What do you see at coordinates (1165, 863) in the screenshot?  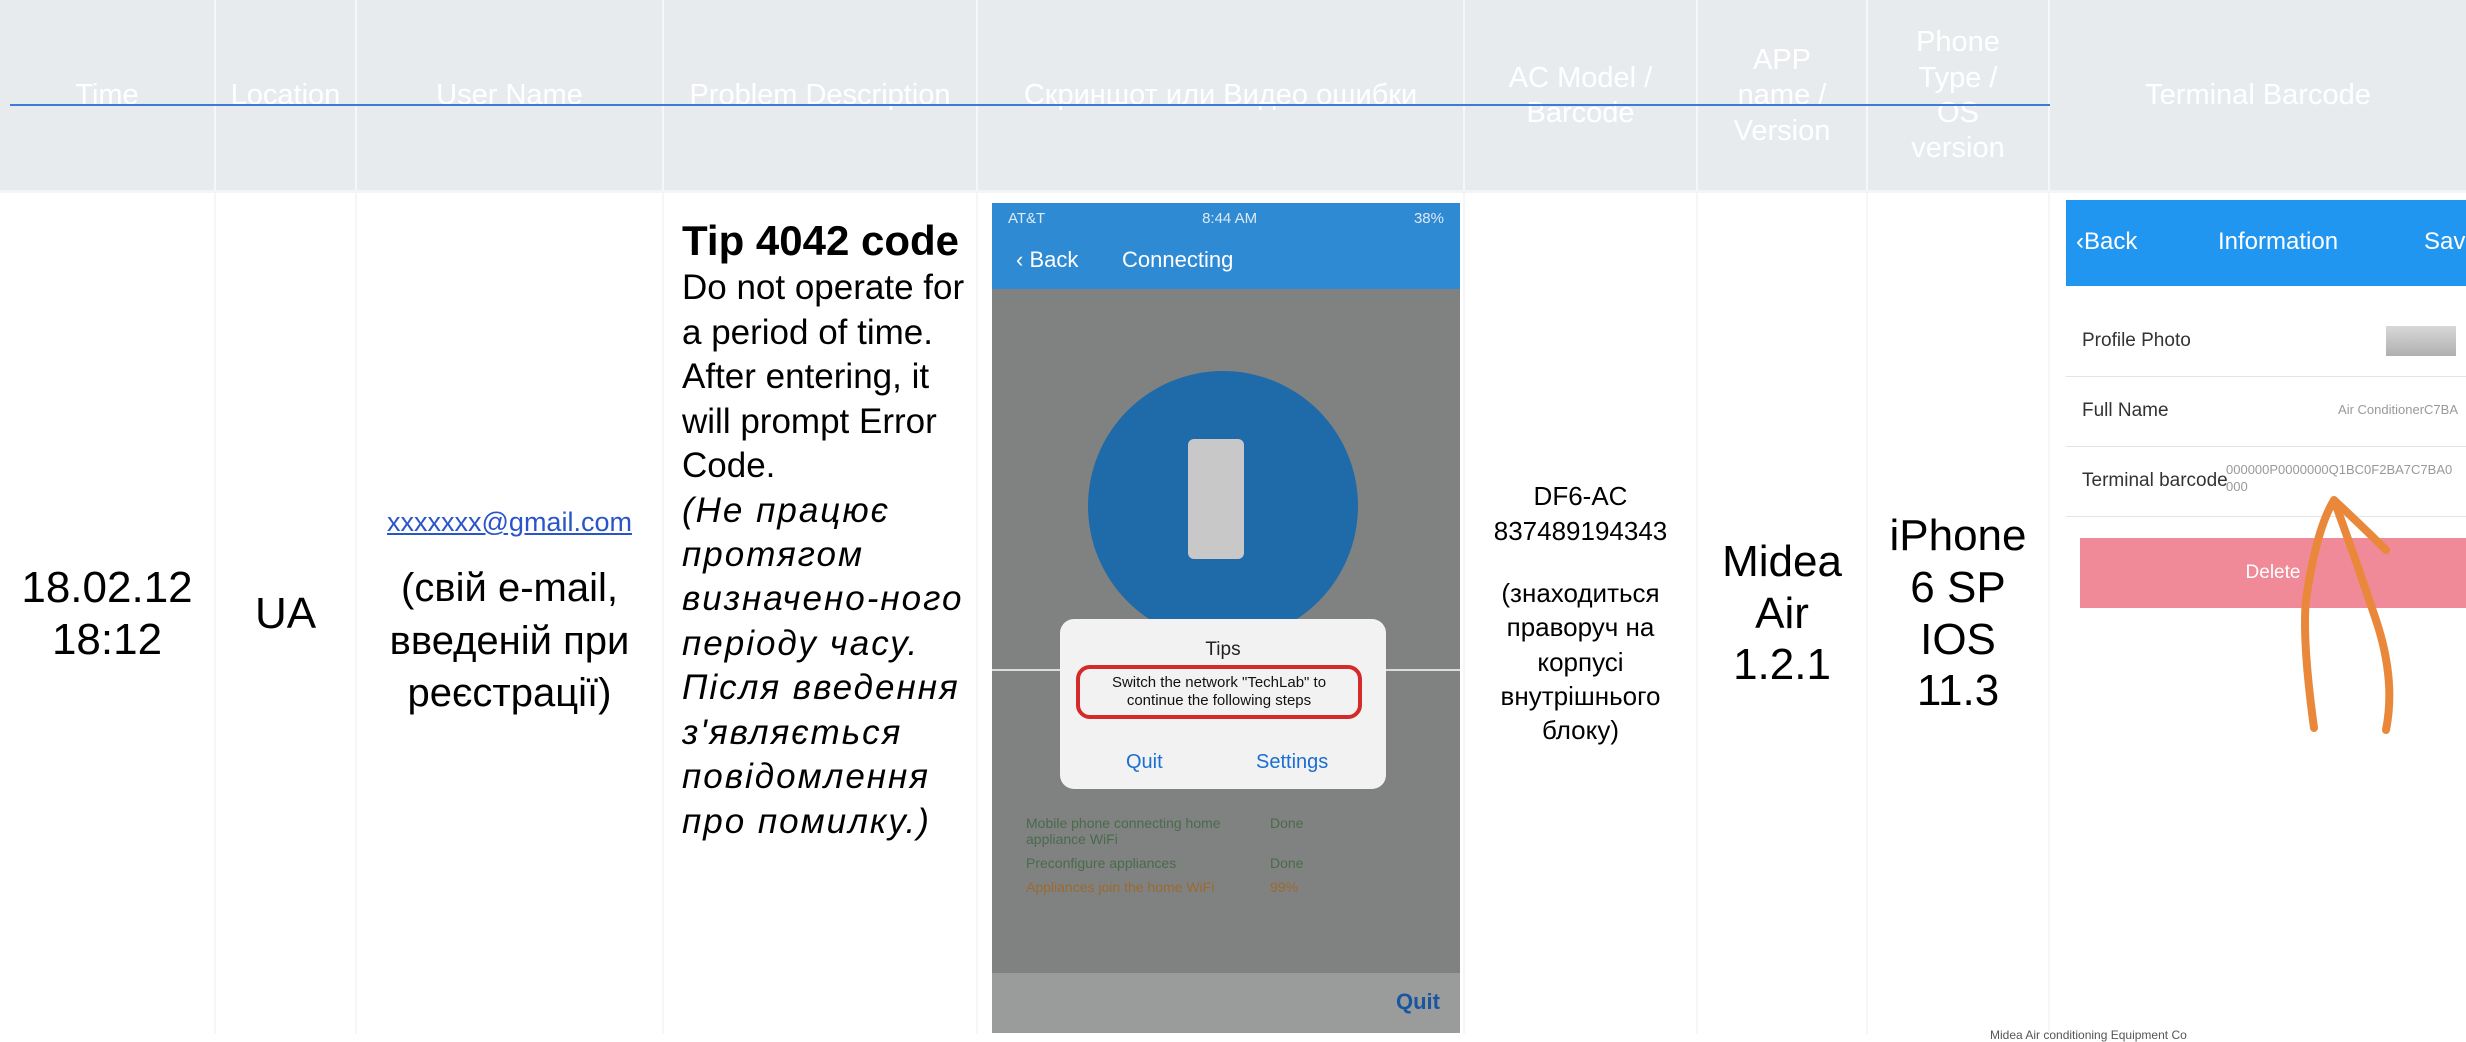 I see `step-item: Preconfigure appliances Done` at bounding box center [1165, 863].